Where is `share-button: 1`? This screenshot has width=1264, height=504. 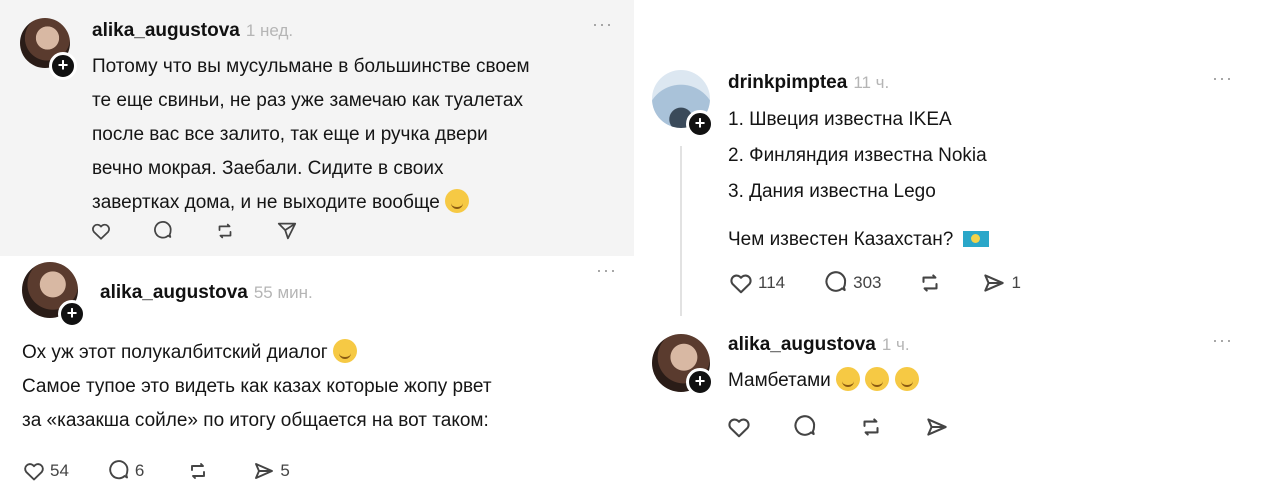 share-button: 1 is located at coordinates (1001, 283).